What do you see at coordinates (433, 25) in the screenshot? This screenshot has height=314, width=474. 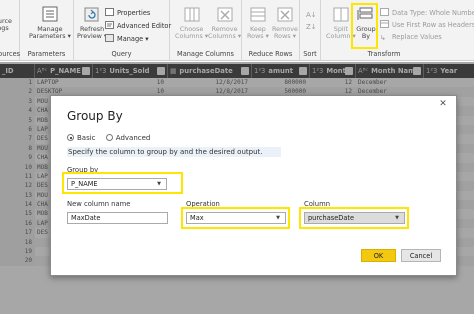 I see `use-first-row-as-headers-label: Use First Row as Headers` at bounding box center [433, 25].